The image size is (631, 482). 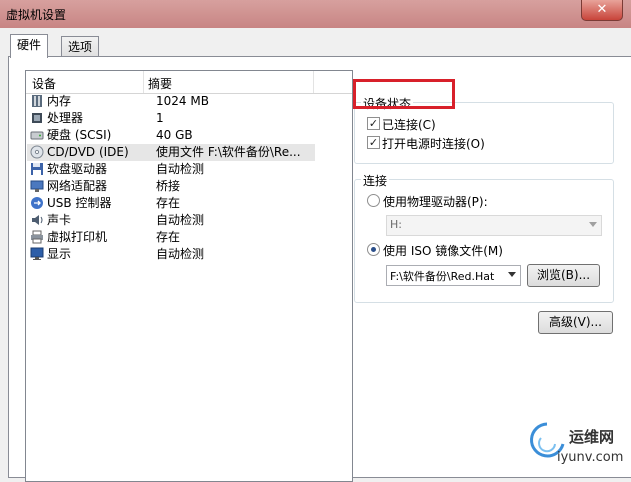 I want to click on tab-hardware: 硬件, so click(x=29, y=46).